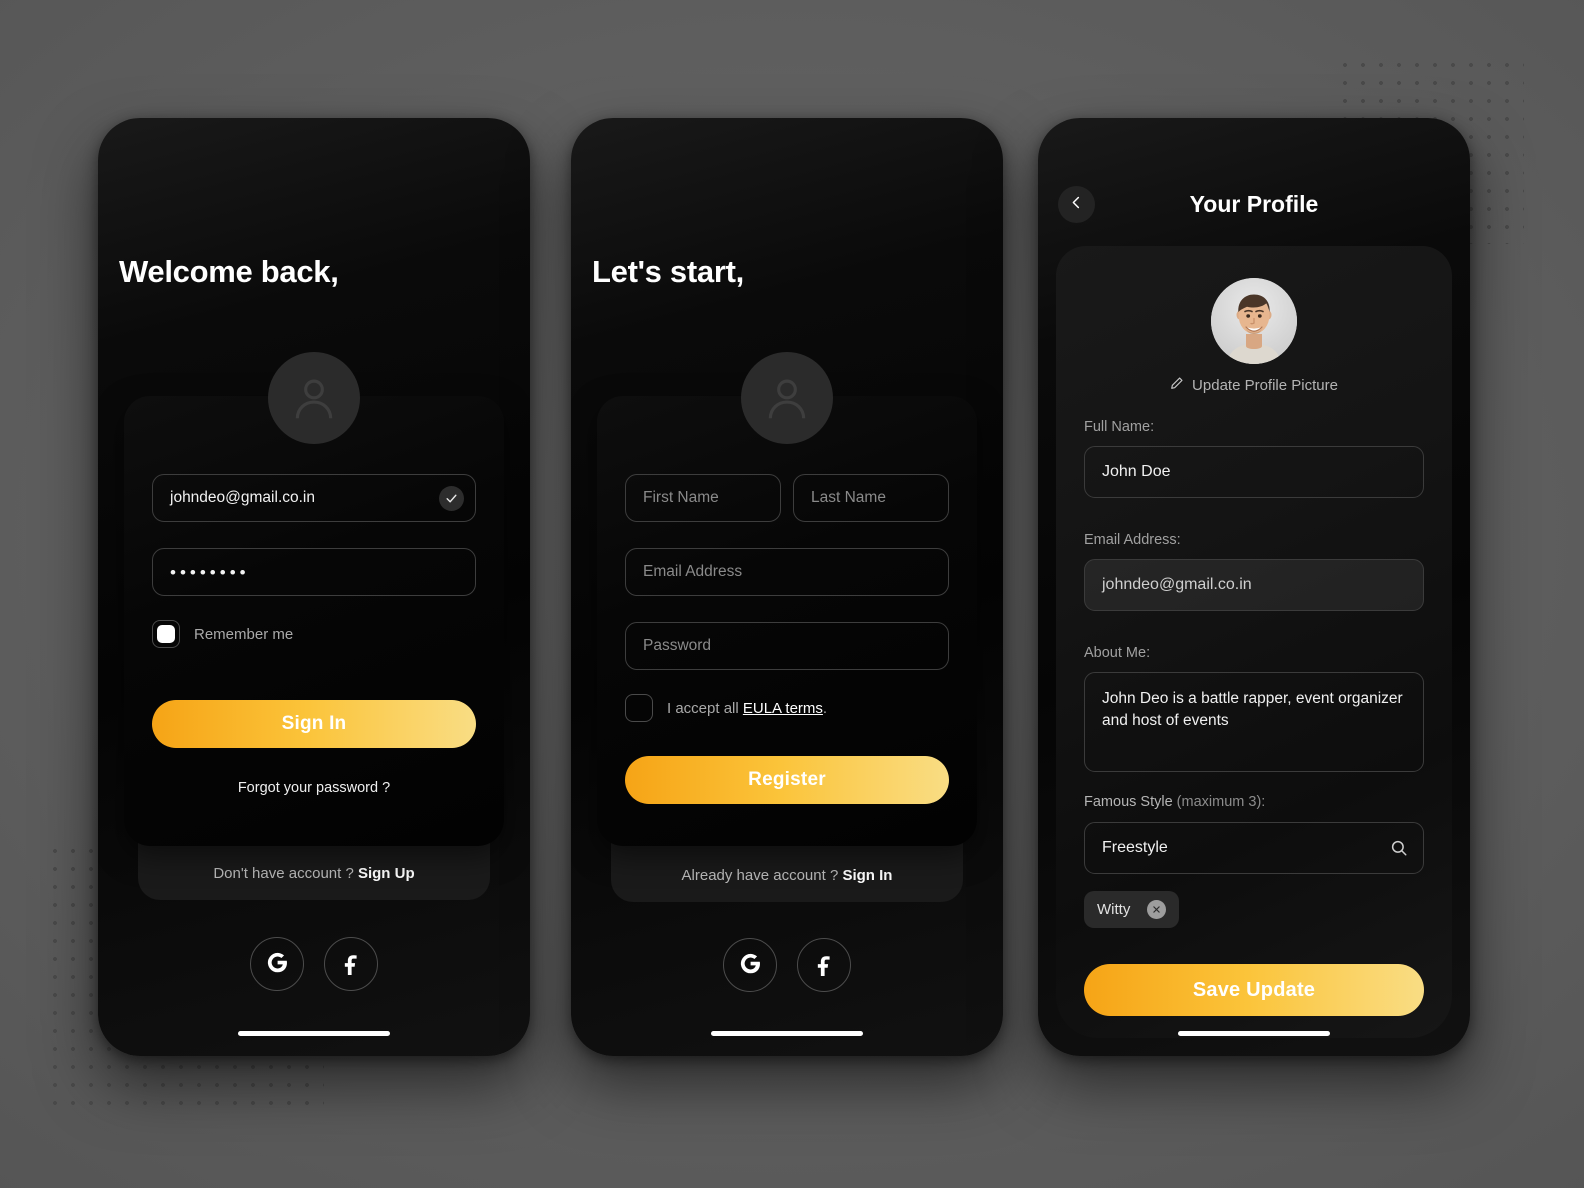 The height and width of the screenshot is (1188, 1584). I want to click on email-field: Email Address, so click(787, 572).